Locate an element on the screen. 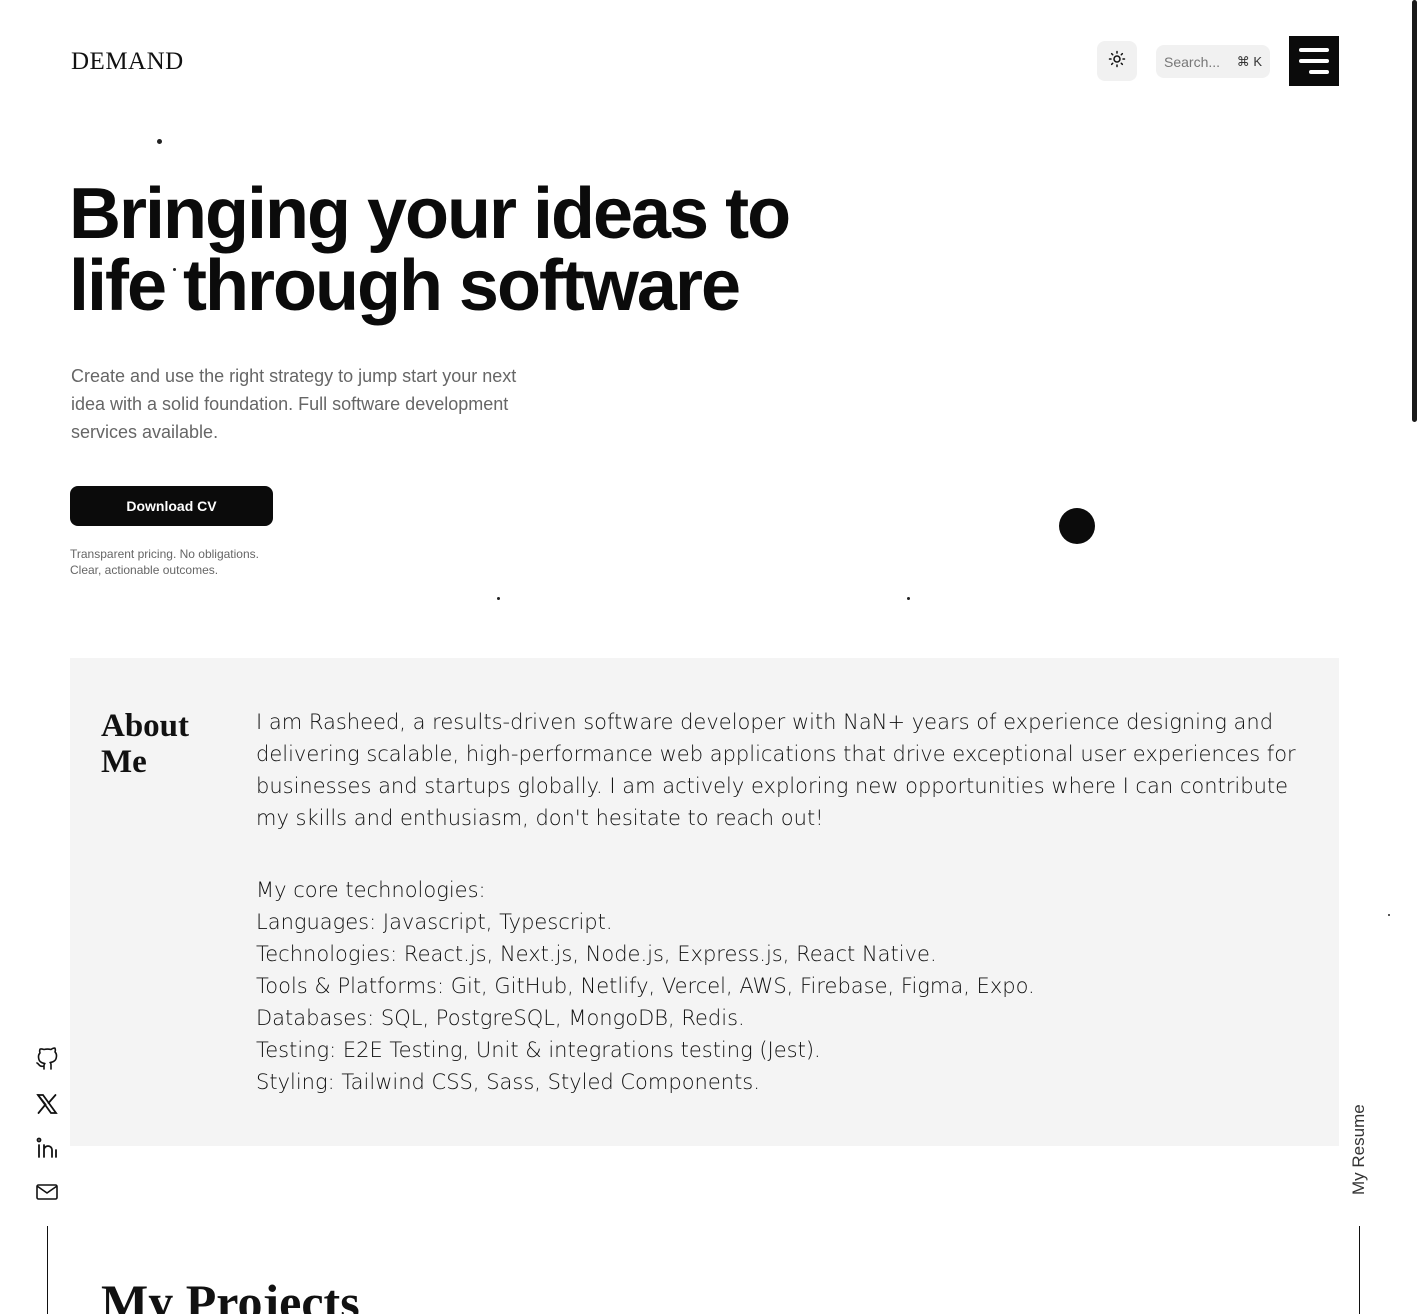 The width and height of the screenshot is (1419, 1314). cta-note-line: Clear, actionable outcomes. is located at coordinates (144, 570).